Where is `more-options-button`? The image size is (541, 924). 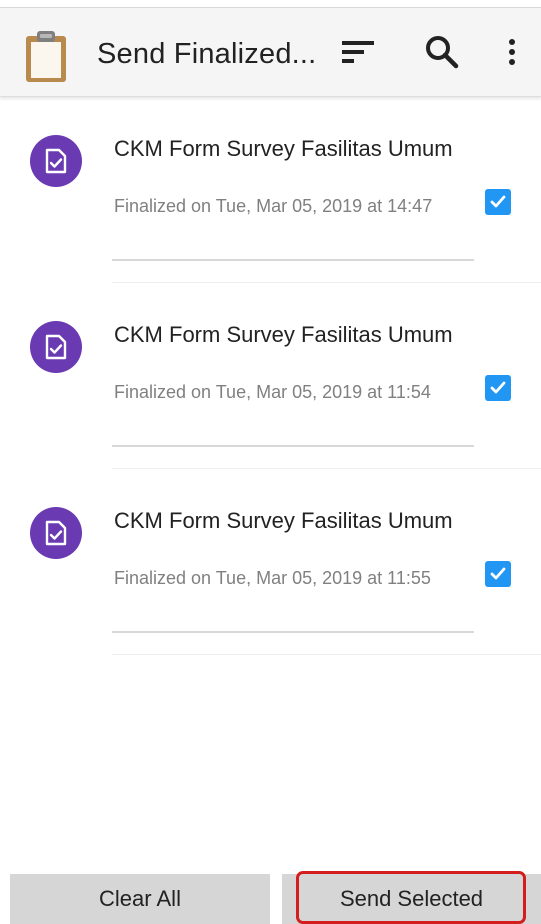
more-options-button is located at coordinates (512, 54).